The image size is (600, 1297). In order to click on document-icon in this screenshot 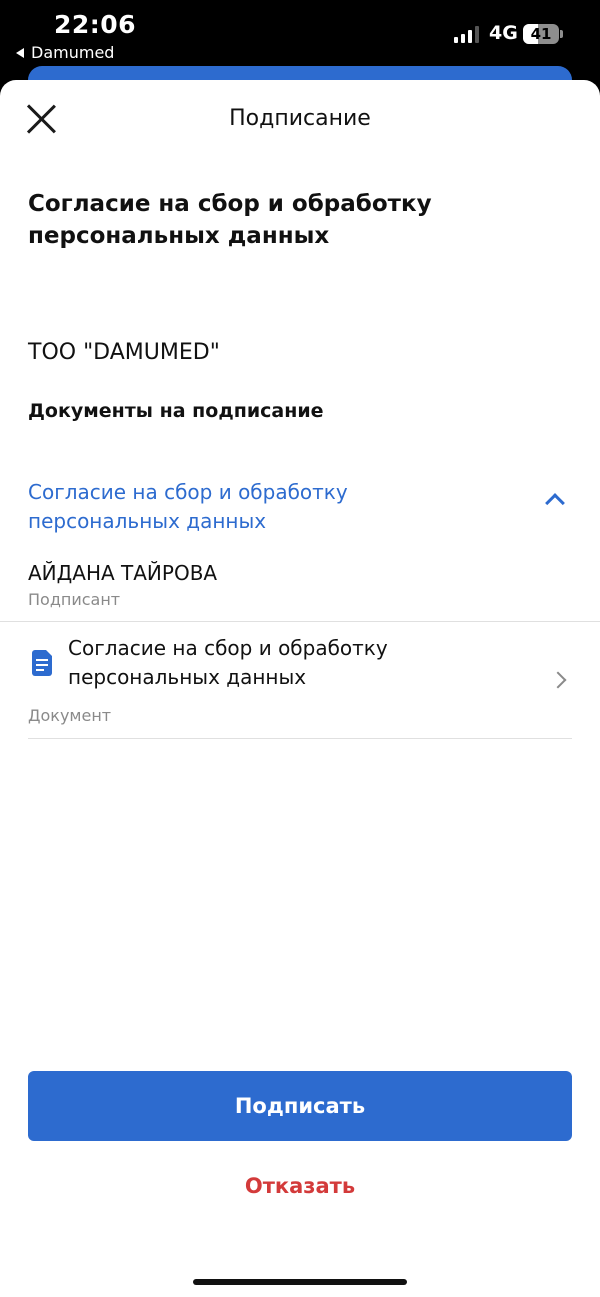, I will do `click(42, 663)`.